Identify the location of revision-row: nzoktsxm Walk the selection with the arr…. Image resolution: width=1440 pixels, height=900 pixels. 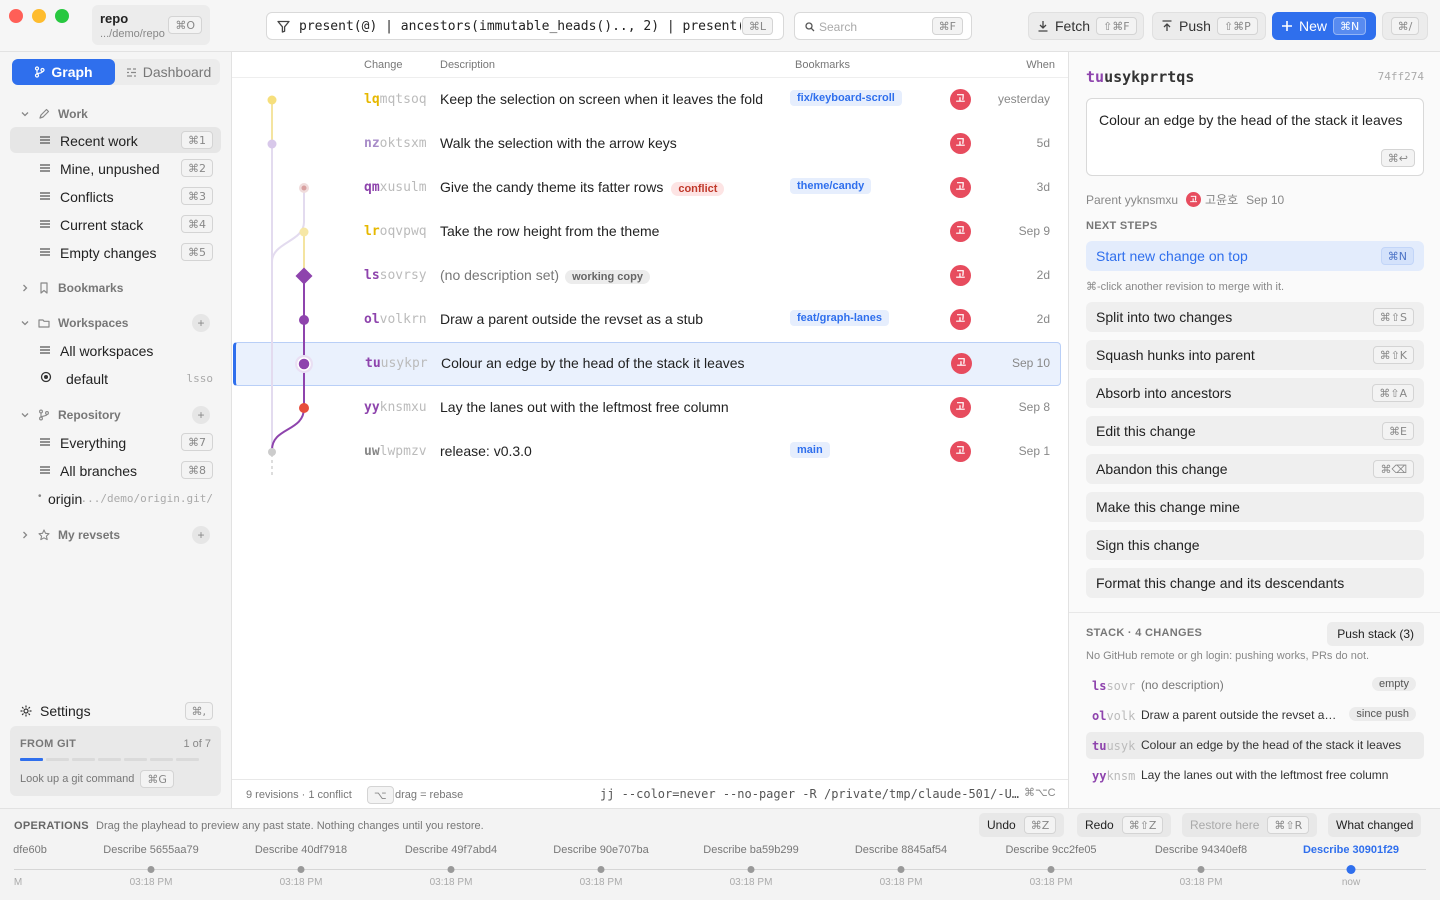
(650, 144).